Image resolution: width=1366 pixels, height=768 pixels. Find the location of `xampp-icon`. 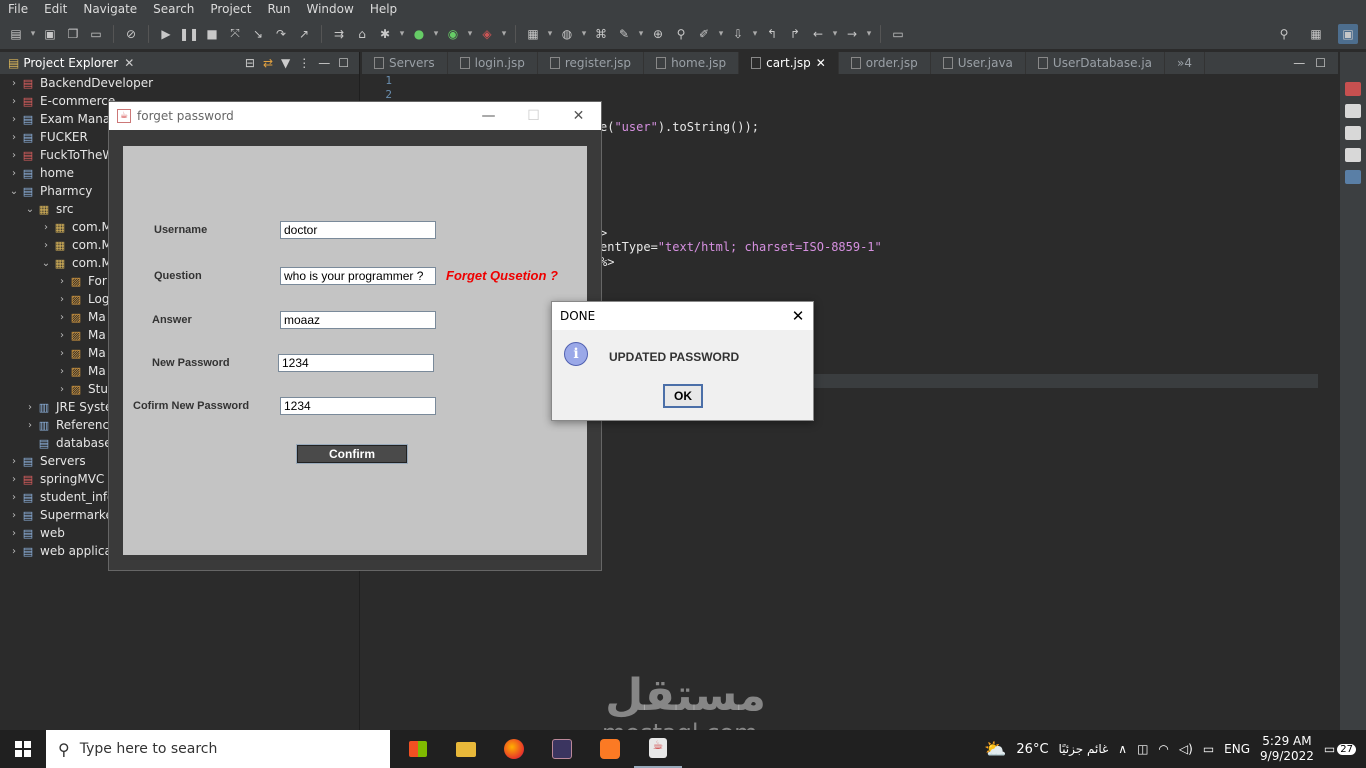

xampp-icon is located at coordinates (610, 749).